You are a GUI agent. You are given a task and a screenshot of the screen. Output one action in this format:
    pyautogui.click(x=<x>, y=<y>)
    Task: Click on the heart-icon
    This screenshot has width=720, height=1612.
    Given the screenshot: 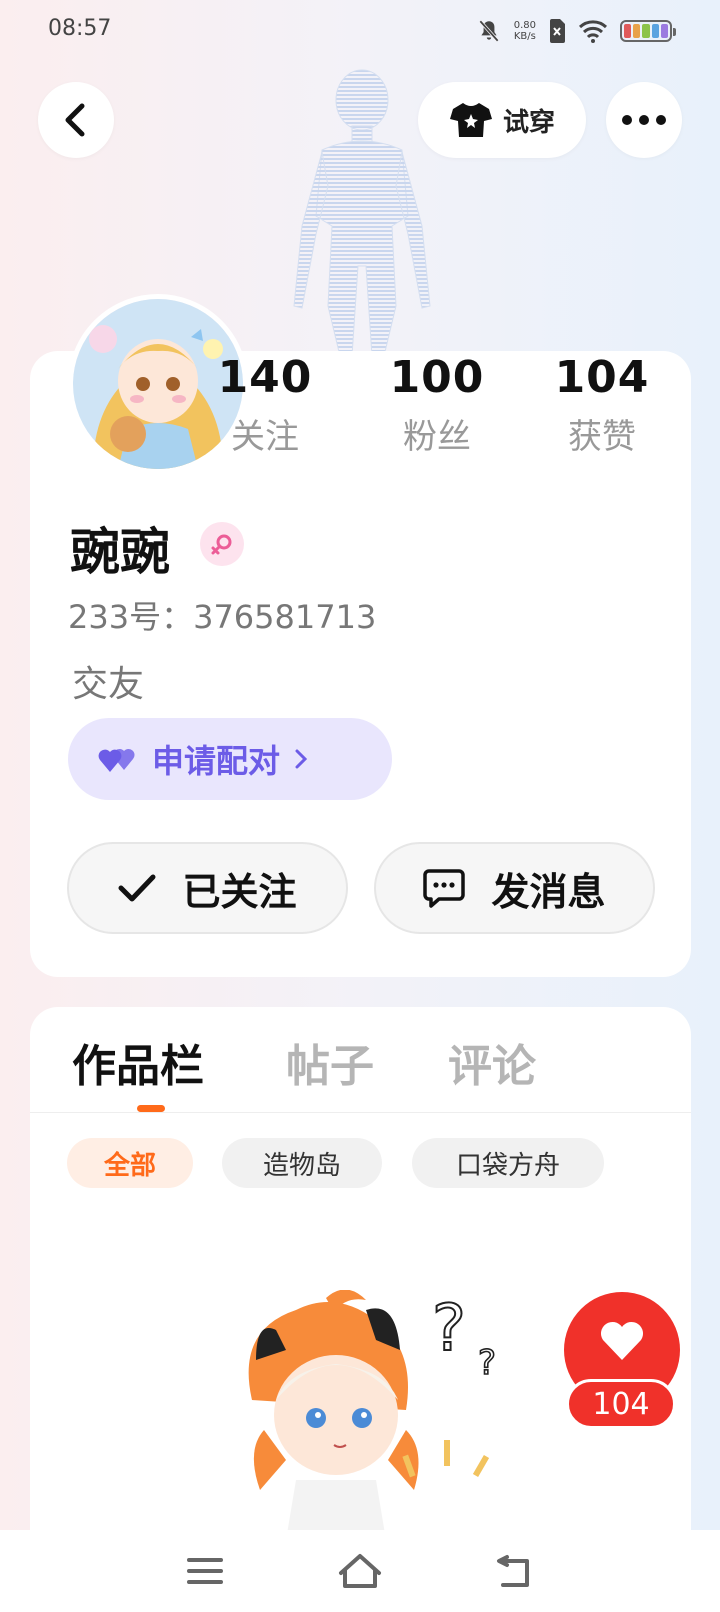 What is the action you would take?
    pyautogui.click(x=622, y=1340)
    